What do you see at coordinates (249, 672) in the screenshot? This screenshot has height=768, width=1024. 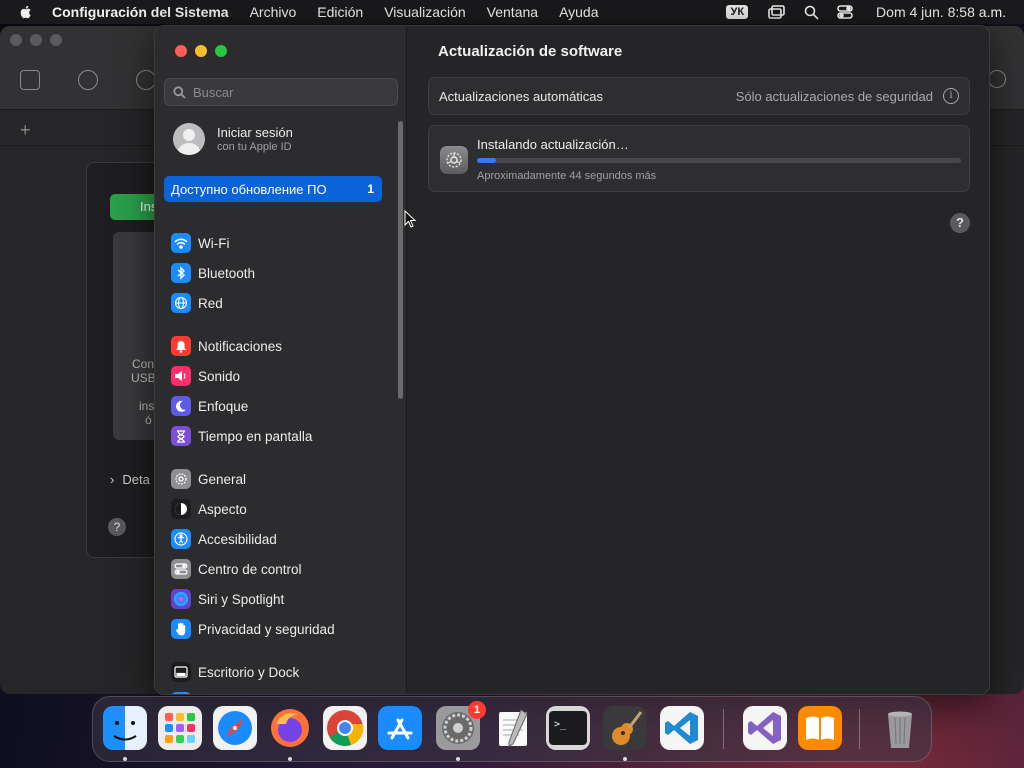 I see `sidebar-item-label: Escritorio y Dock` at bounding box center [249, 672].